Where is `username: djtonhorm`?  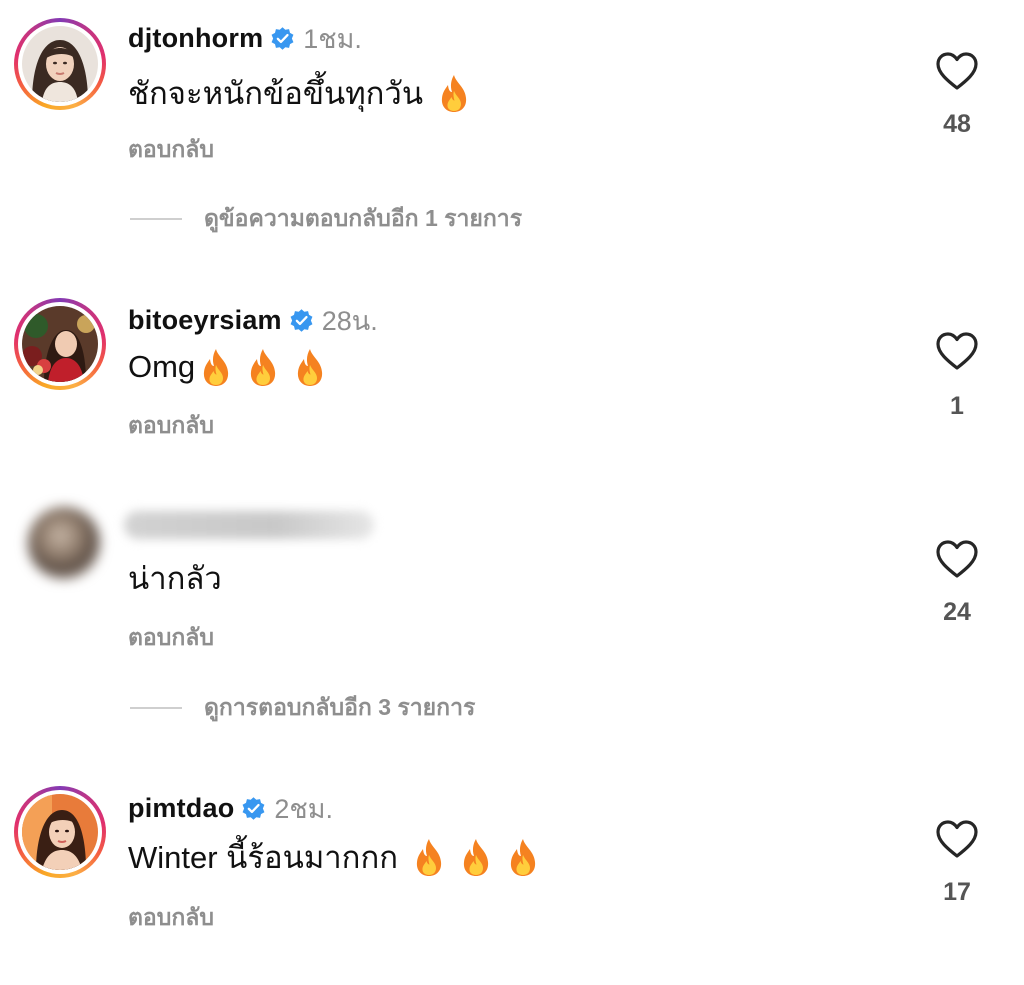 username: djtonhorm is located at coordinates (195, 38).